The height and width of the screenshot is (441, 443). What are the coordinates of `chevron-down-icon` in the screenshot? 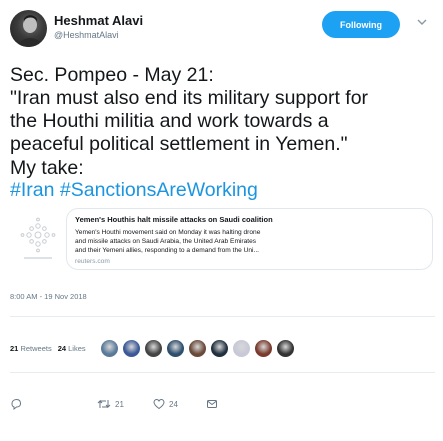 It's located at (422, 22).